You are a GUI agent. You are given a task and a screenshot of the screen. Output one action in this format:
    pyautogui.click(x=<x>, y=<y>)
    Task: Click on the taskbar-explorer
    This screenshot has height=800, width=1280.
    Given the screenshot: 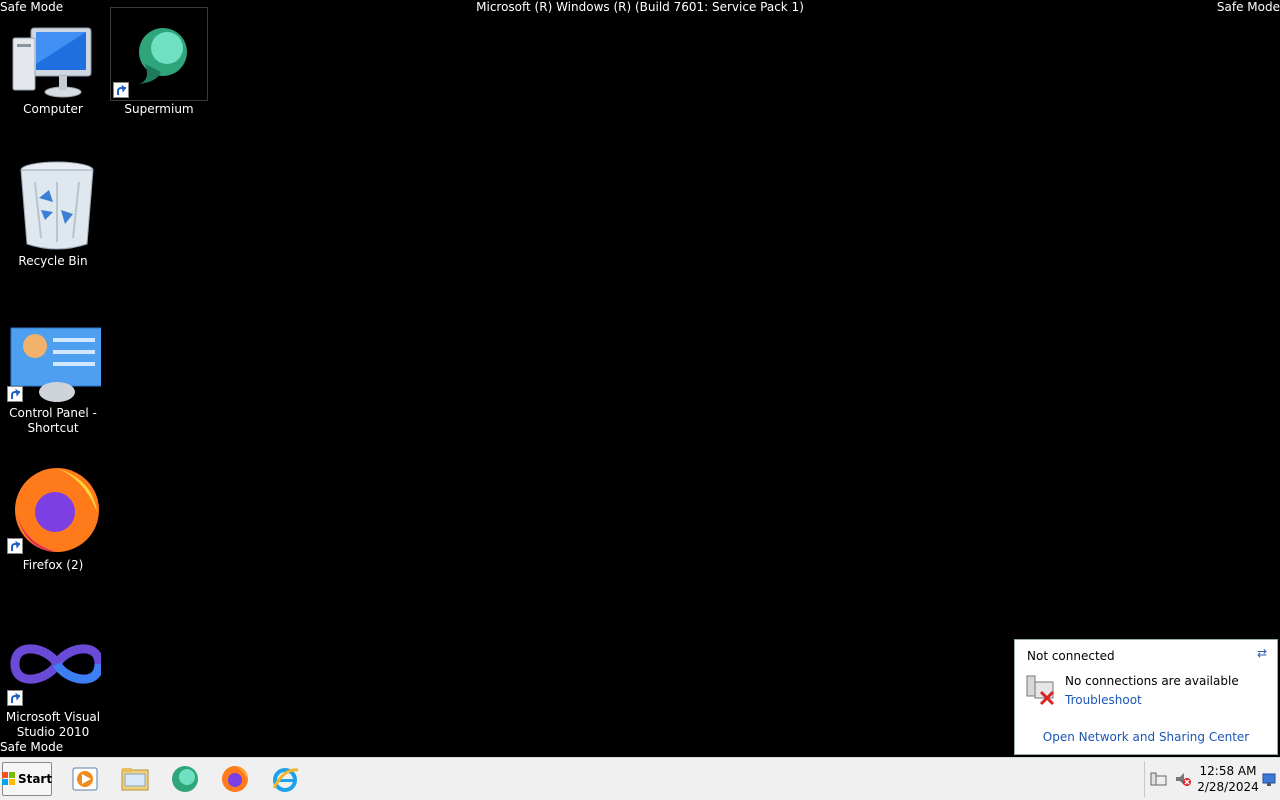 What is the action you would take?
    pyautogui.click(x=135, y=779)
    